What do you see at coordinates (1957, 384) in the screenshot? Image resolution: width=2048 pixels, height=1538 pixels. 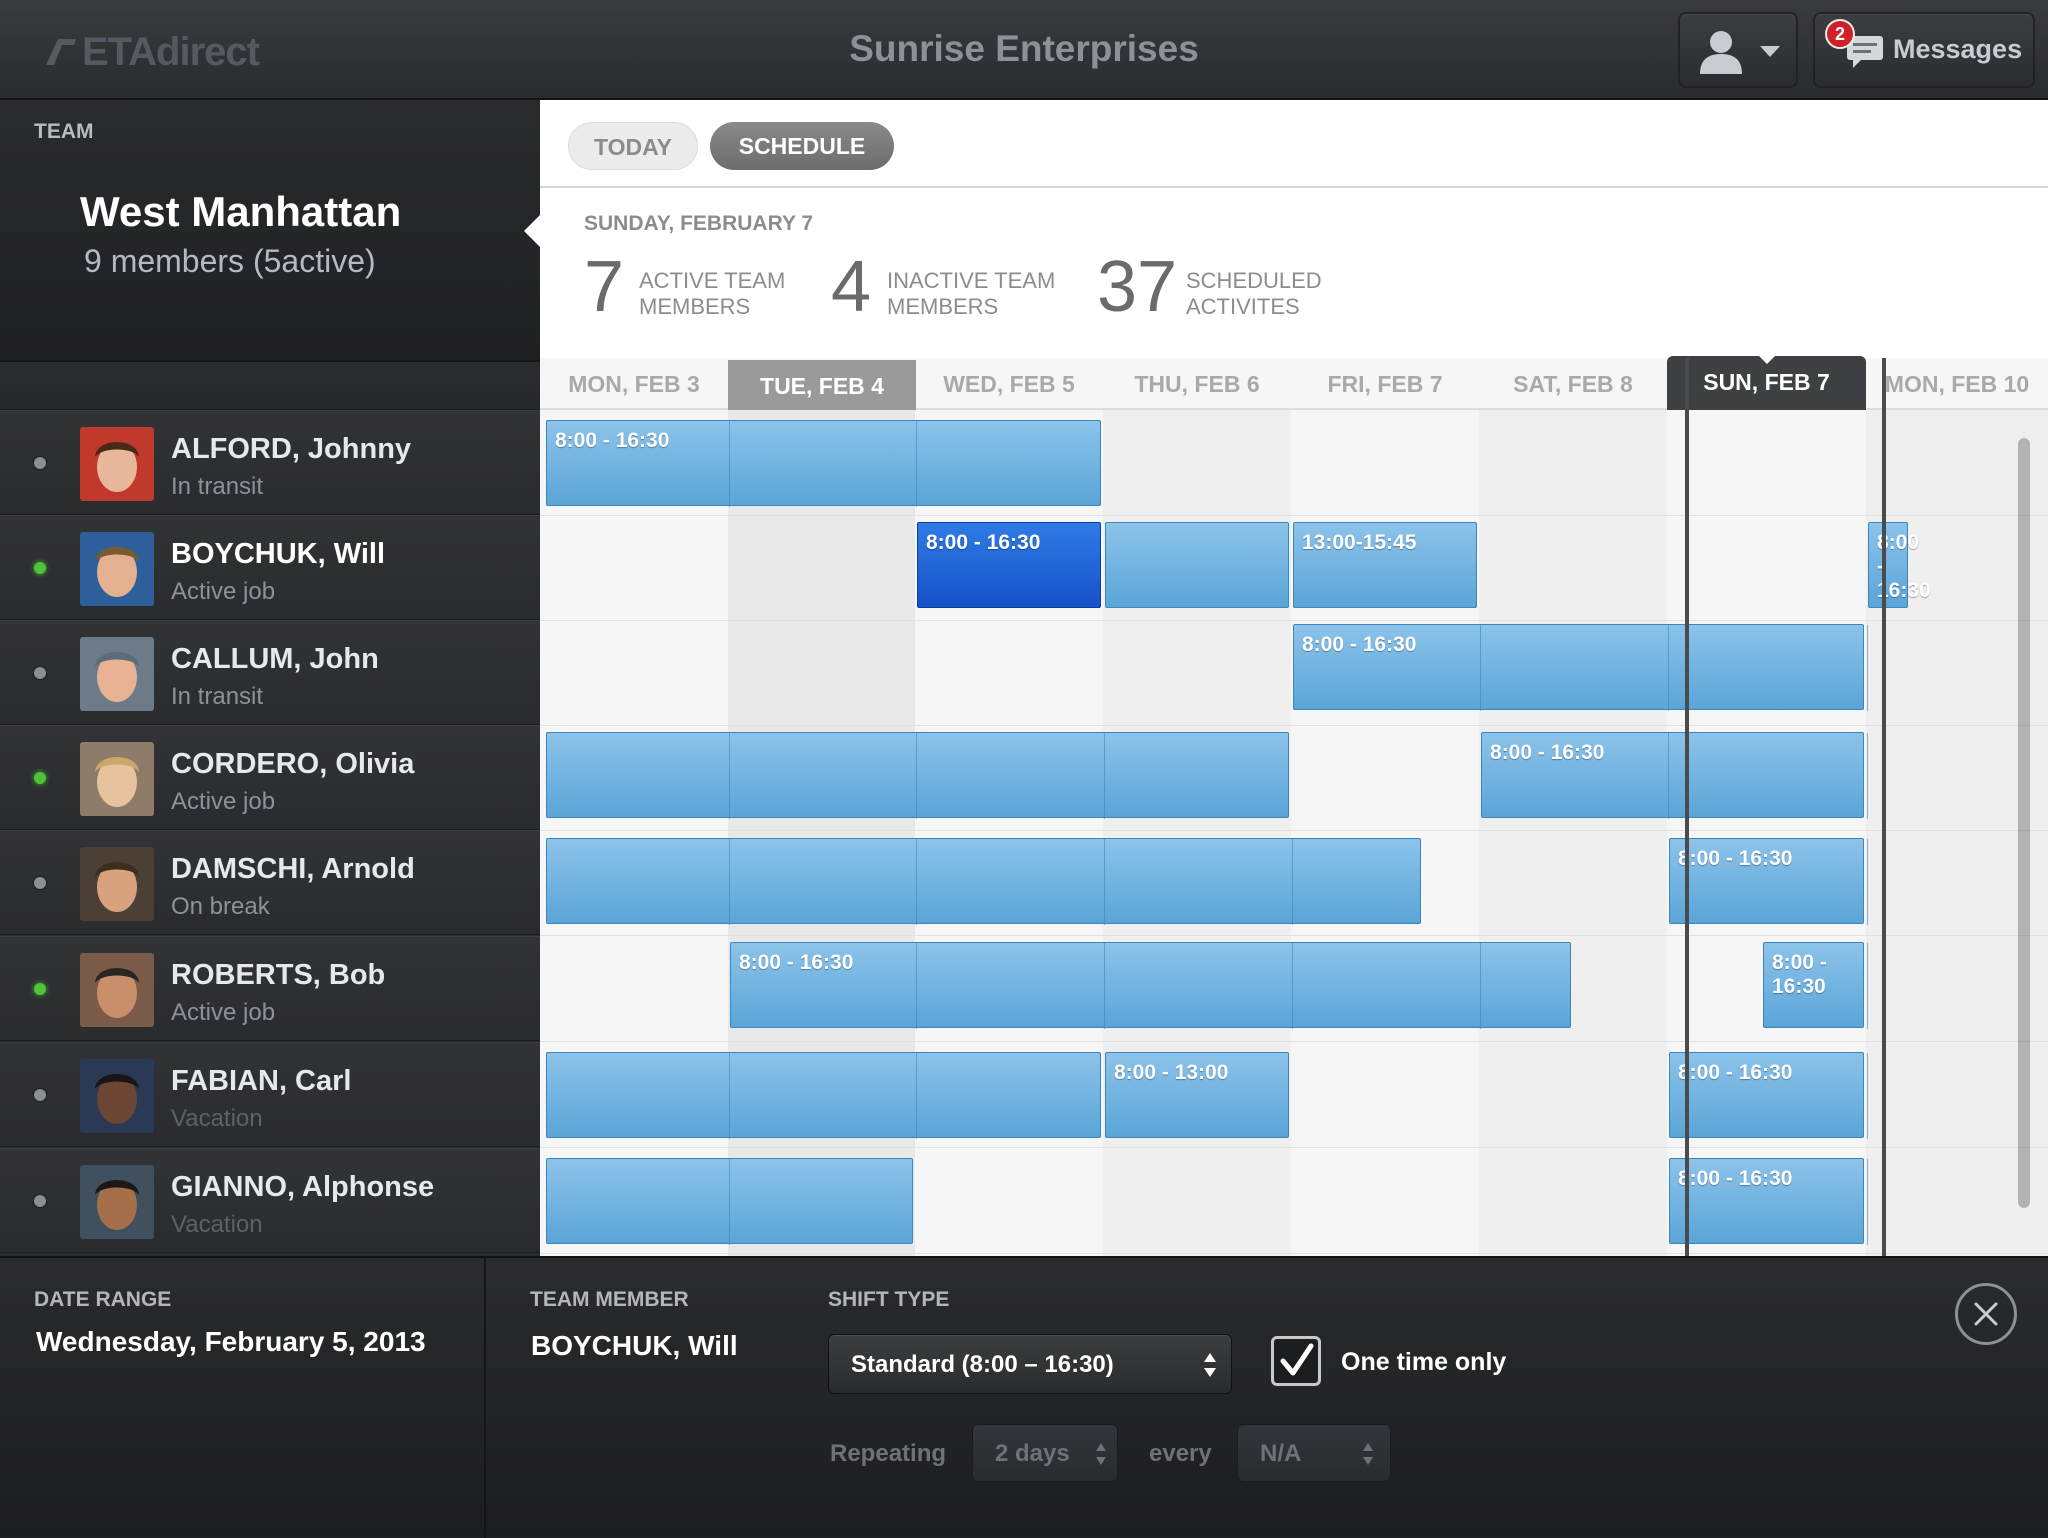 I see `day-header-cell: MON, FEB 10` at bounding box center [1957, 384].